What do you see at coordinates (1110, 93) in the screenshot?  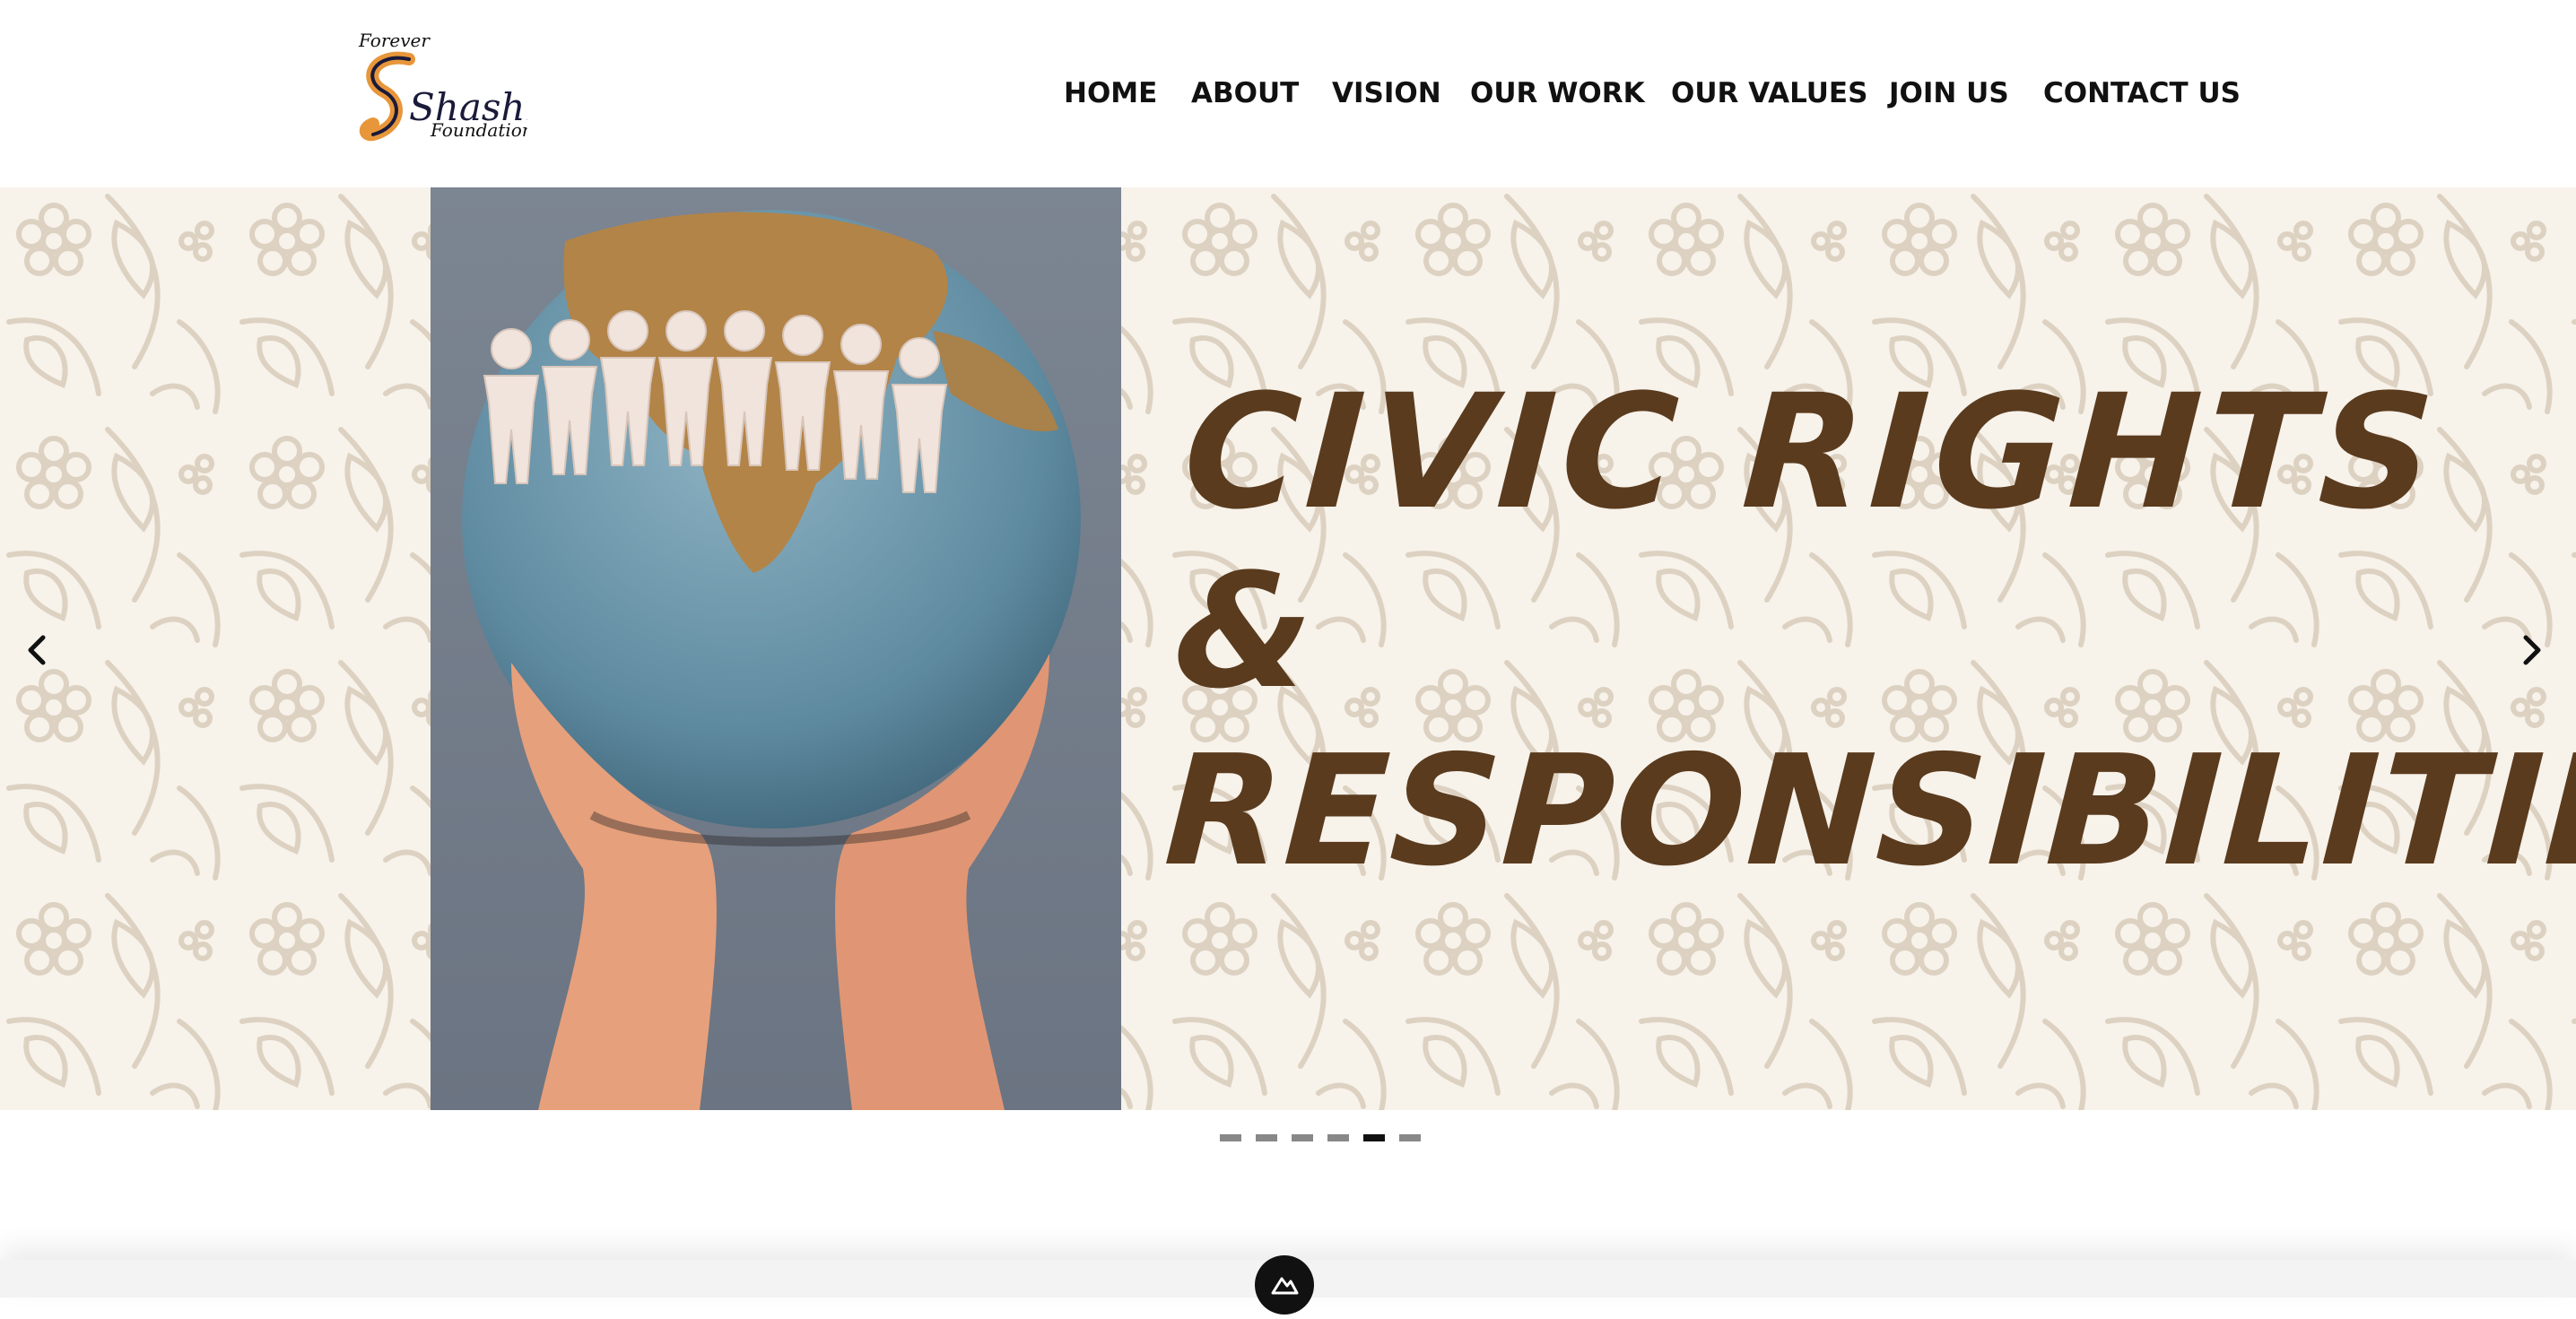 I see `nav-home: HOME` at bounding box center [1110, 93].